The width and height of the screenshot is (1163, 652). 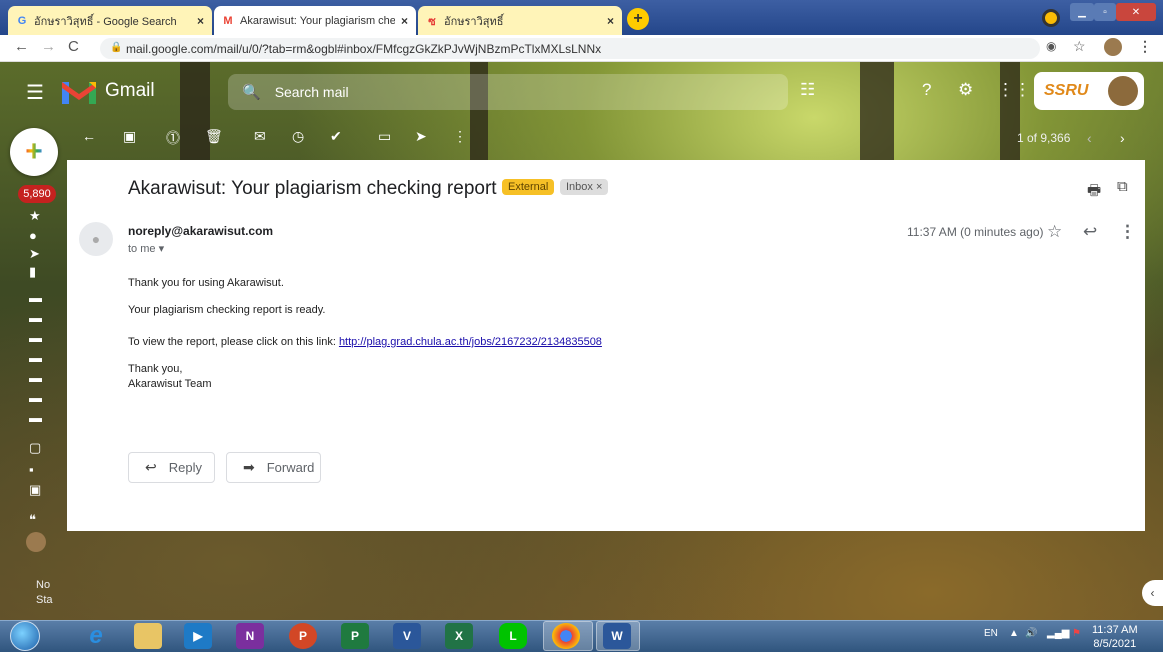 What do you see at coordinates (1082, 12) in the screenshot?
I see `minimize-button: ▁` at bounding box center [1082, 12].